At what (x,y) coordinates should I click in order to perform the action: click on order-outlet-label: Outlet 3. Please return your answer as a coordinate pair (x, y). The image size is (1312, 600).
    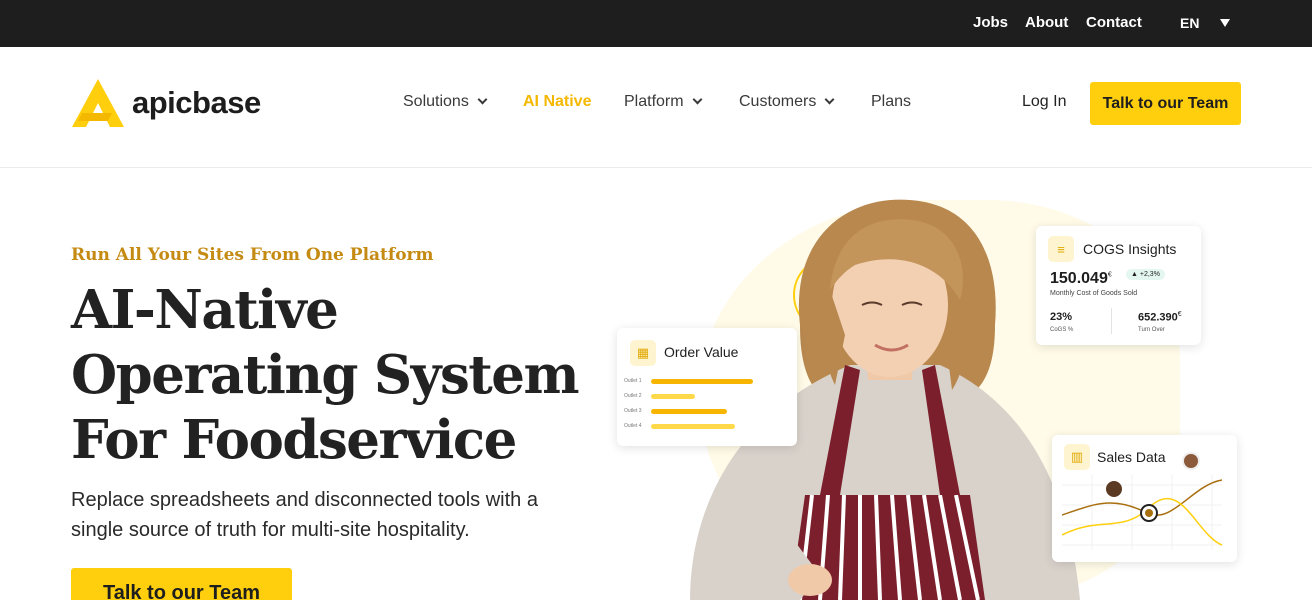
    Looking at the image, I should click on (633, 411).